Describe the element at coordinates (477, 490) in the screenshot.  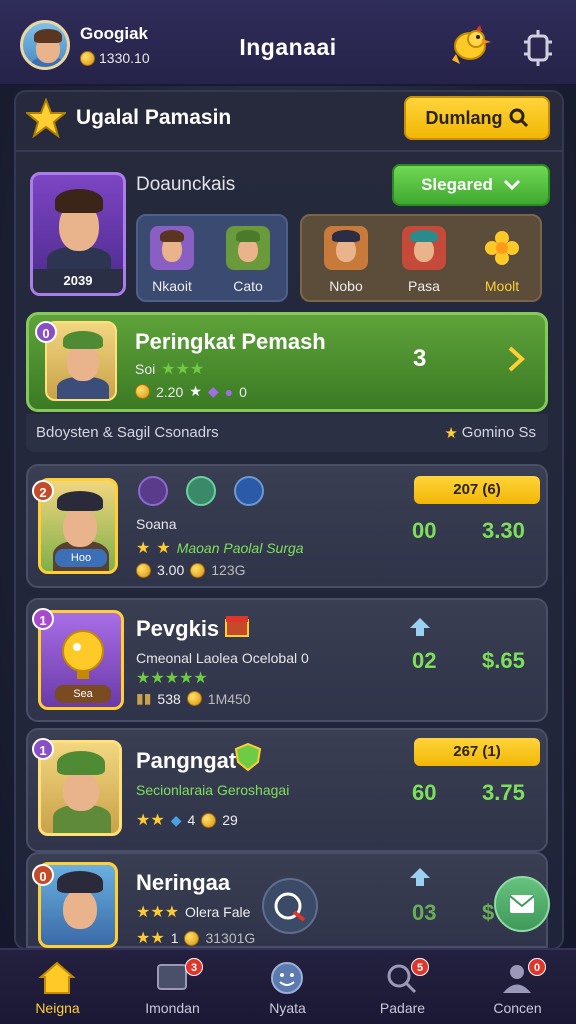
I see `price-pill: 207 (6)` at that location.